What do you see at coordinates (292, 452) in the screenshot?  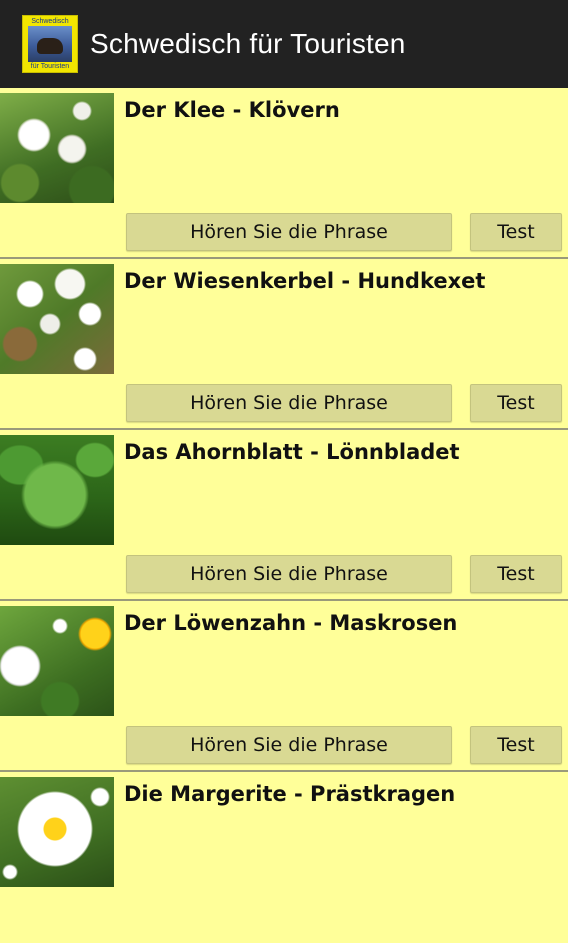 I see `phrase-text: Das Ahornblatt - Lönnbladet` at bounding box center [292, 452].